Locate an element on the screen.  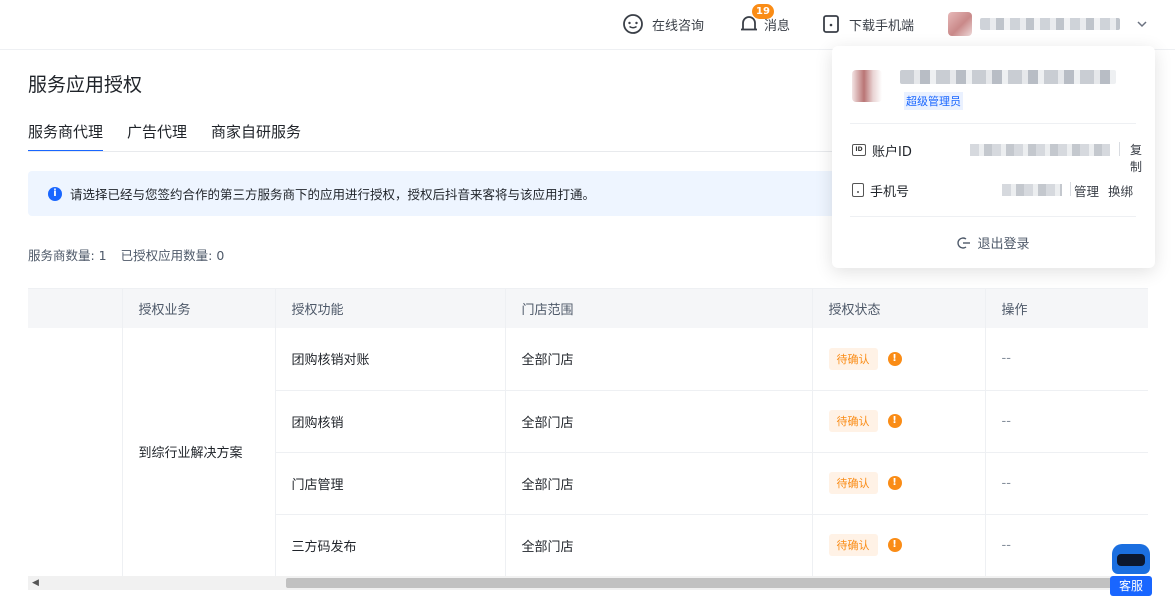
account-id-row: ID 账户ID 复制 is located at coordinates (997, 157).